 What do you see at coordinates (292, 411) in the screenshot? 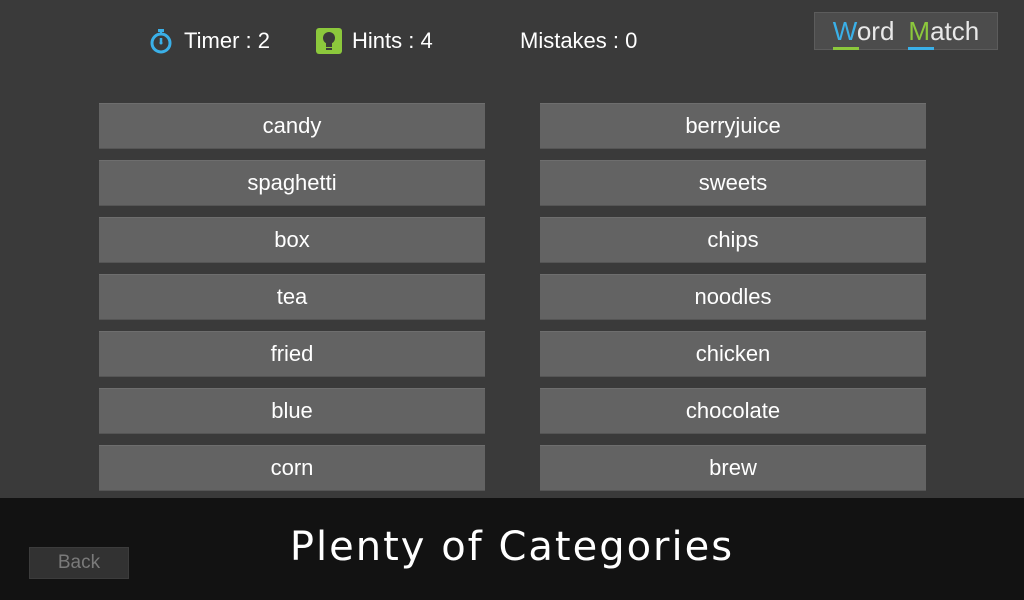
I see `word-tile-left: blue` at bounding box center [292, 411].